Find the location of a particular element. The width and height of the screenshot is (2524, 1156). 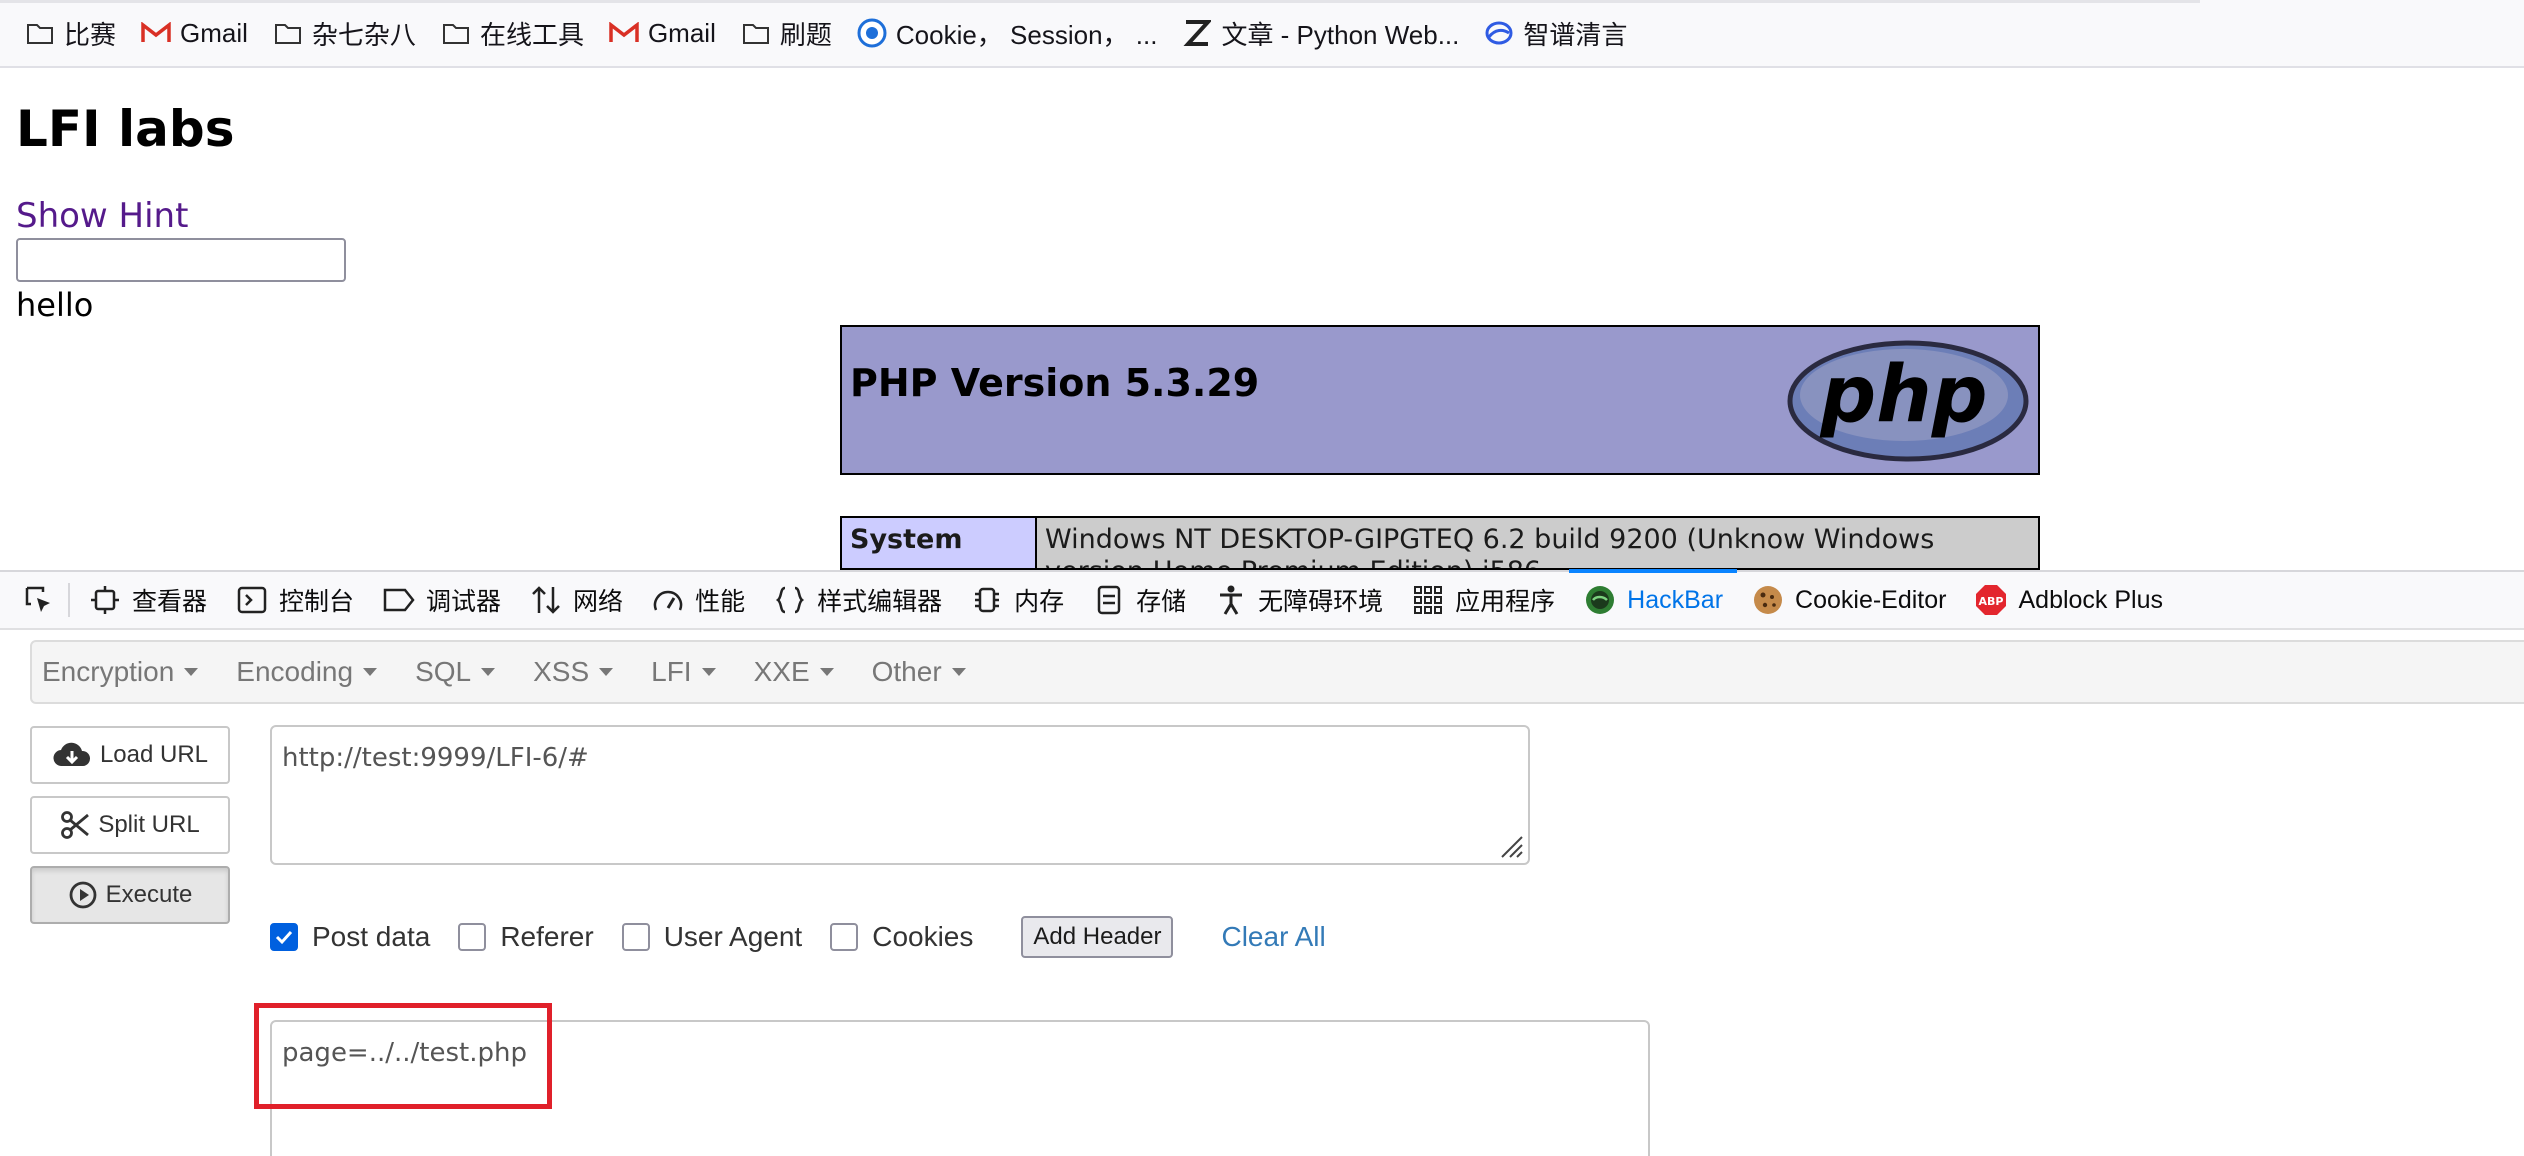

bookmark-label: 智谱清言 is located at coordinates (1575, 34).